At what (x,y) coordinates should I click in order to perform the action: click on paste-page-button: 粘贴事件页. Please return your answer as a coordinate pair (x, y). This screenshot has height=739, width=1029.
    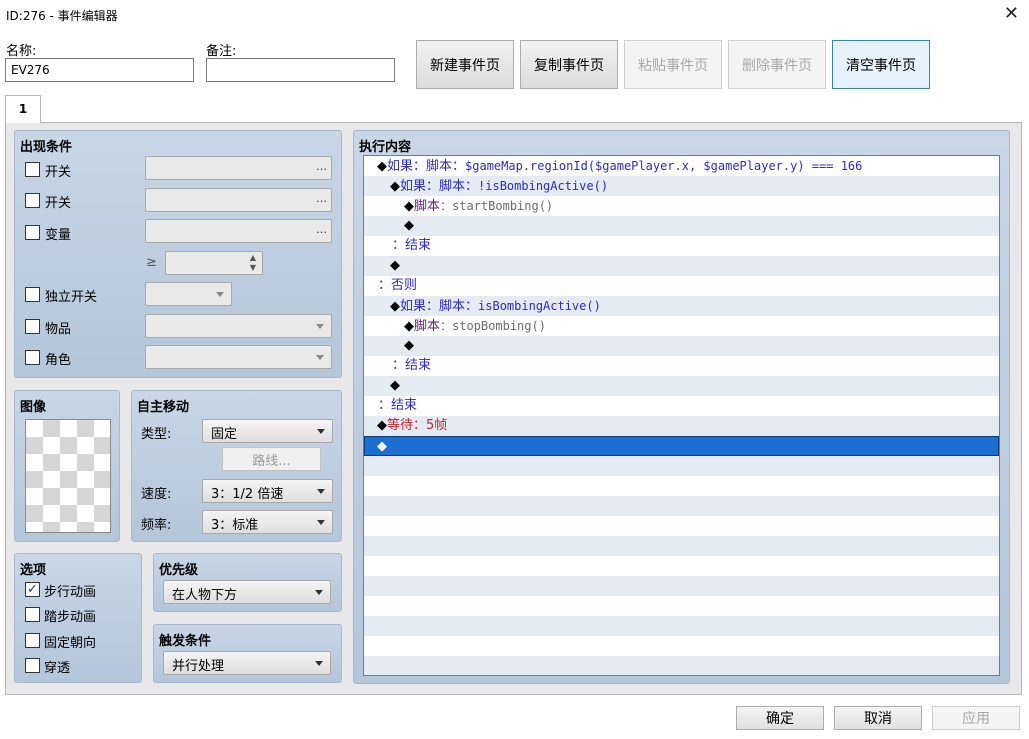
    Looking at the image, I should click on (673, 64).